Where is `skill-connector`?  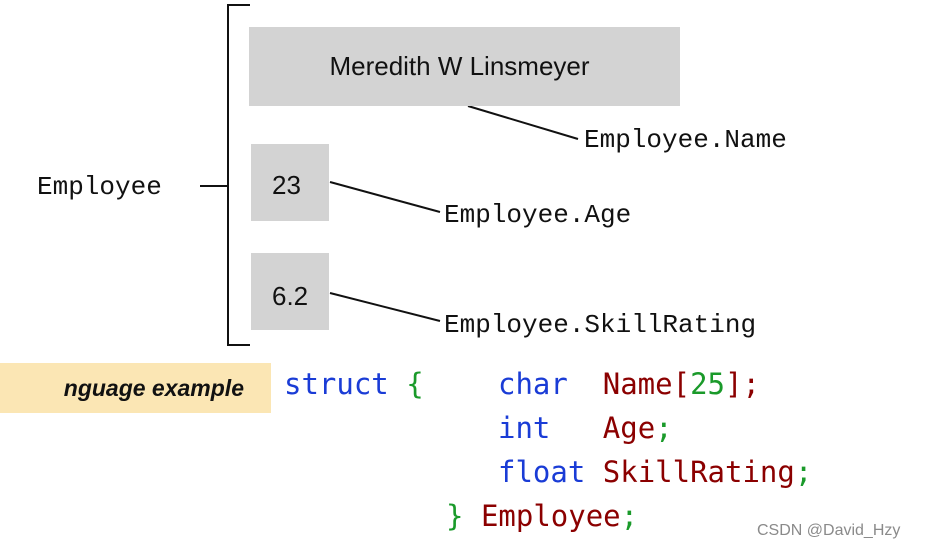 skill-connector is located at coordinates (385, 307).